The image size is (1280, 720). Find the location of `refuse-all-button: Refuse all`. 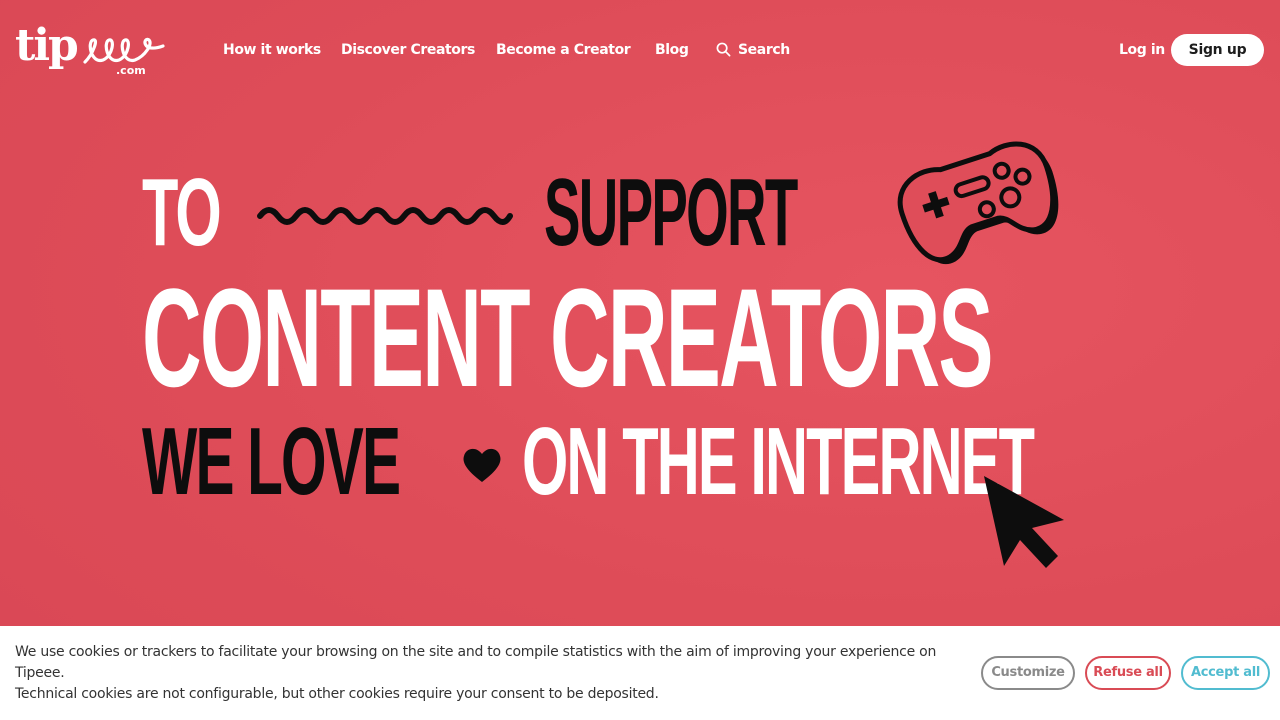

refuse-all-button: Refuse all is located at coordinates (1128, 673).